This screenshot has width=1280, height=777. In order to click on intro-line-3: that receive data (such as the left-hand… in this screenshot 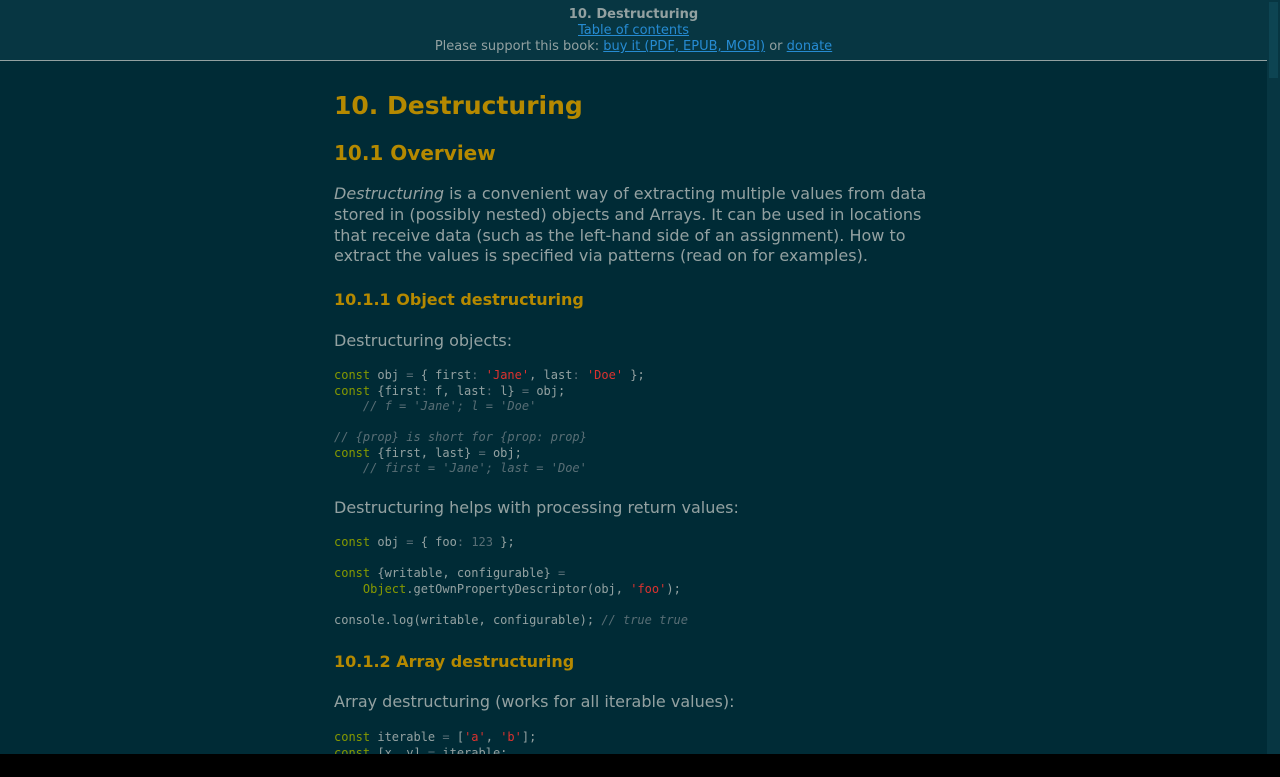, I will do `click(620, 235)`.